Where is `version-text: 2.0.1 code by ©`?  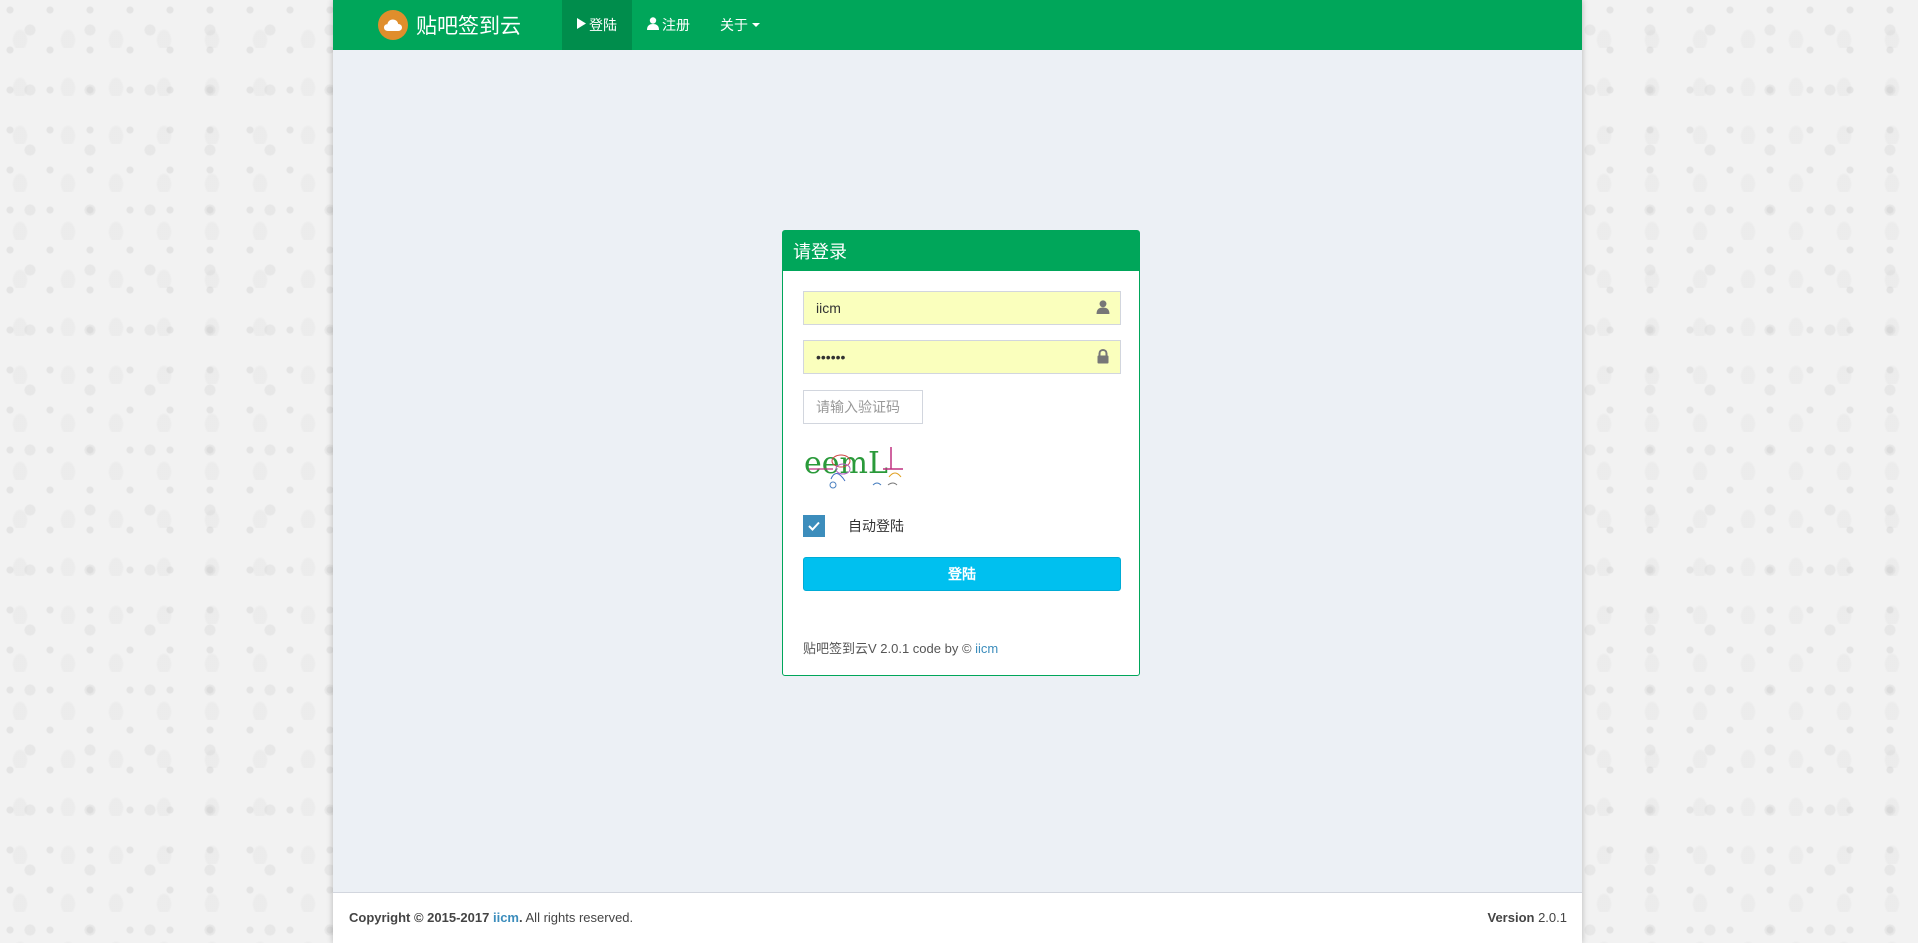
version-text: 2.0.1 code by © is located at coordinates (926, 648).